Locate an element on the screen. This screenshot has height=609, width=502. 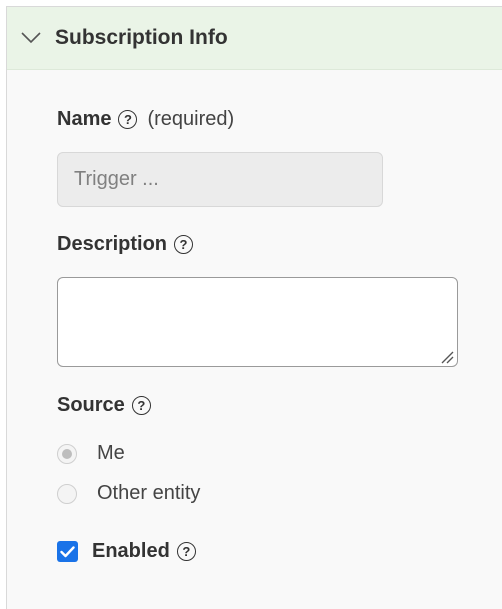
chevron-down-icon is located at coordinates (31, 38).